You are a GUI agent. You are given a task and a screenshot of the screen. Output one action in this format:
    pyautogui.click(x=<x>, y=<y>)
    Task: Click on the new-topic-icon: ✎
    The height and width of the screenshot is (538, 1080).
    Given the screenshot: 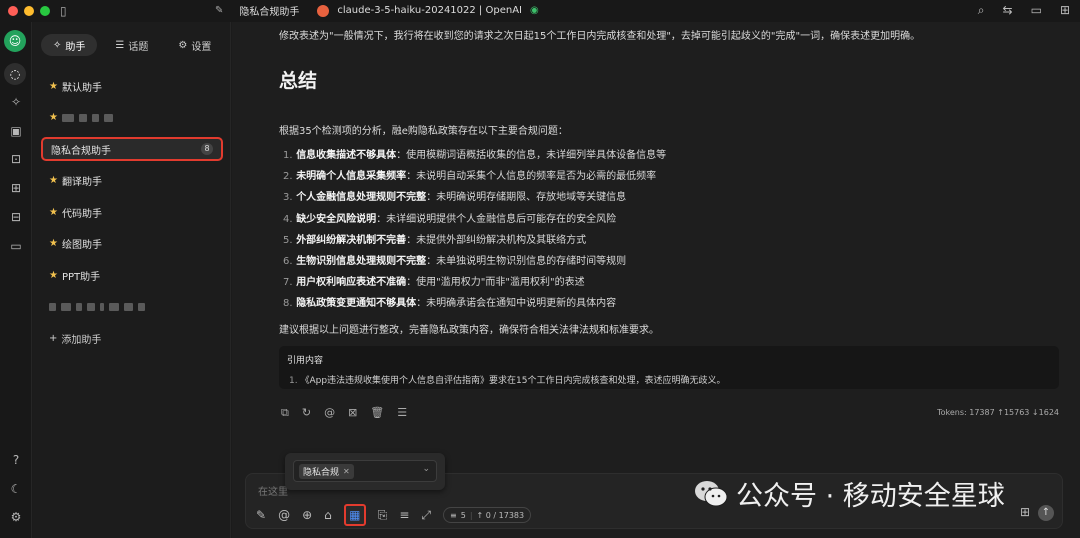 What is the action you would take?
    pyautogui.click(x=261, y=515)
    